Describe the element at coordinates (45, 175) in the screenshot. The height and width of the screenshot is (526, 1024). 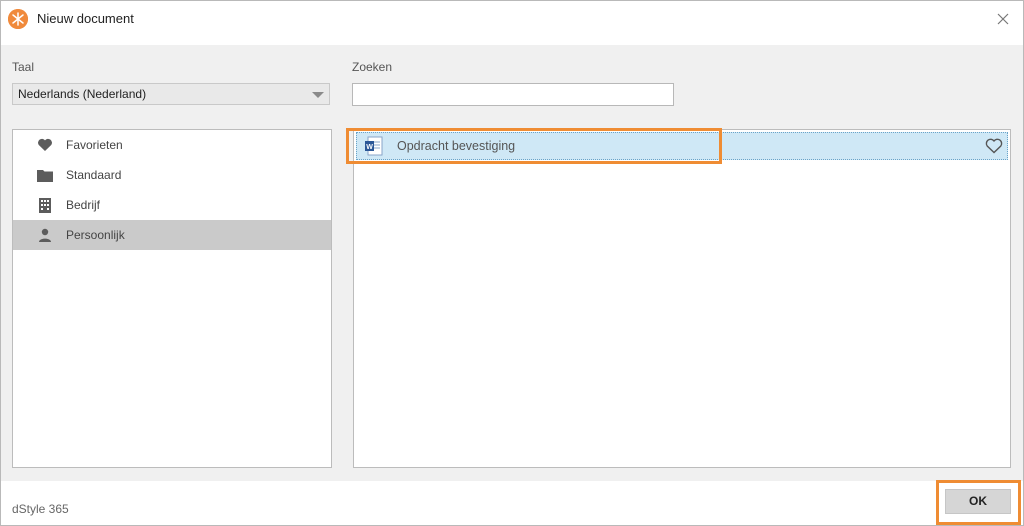
I see `folder-icon` at that location.